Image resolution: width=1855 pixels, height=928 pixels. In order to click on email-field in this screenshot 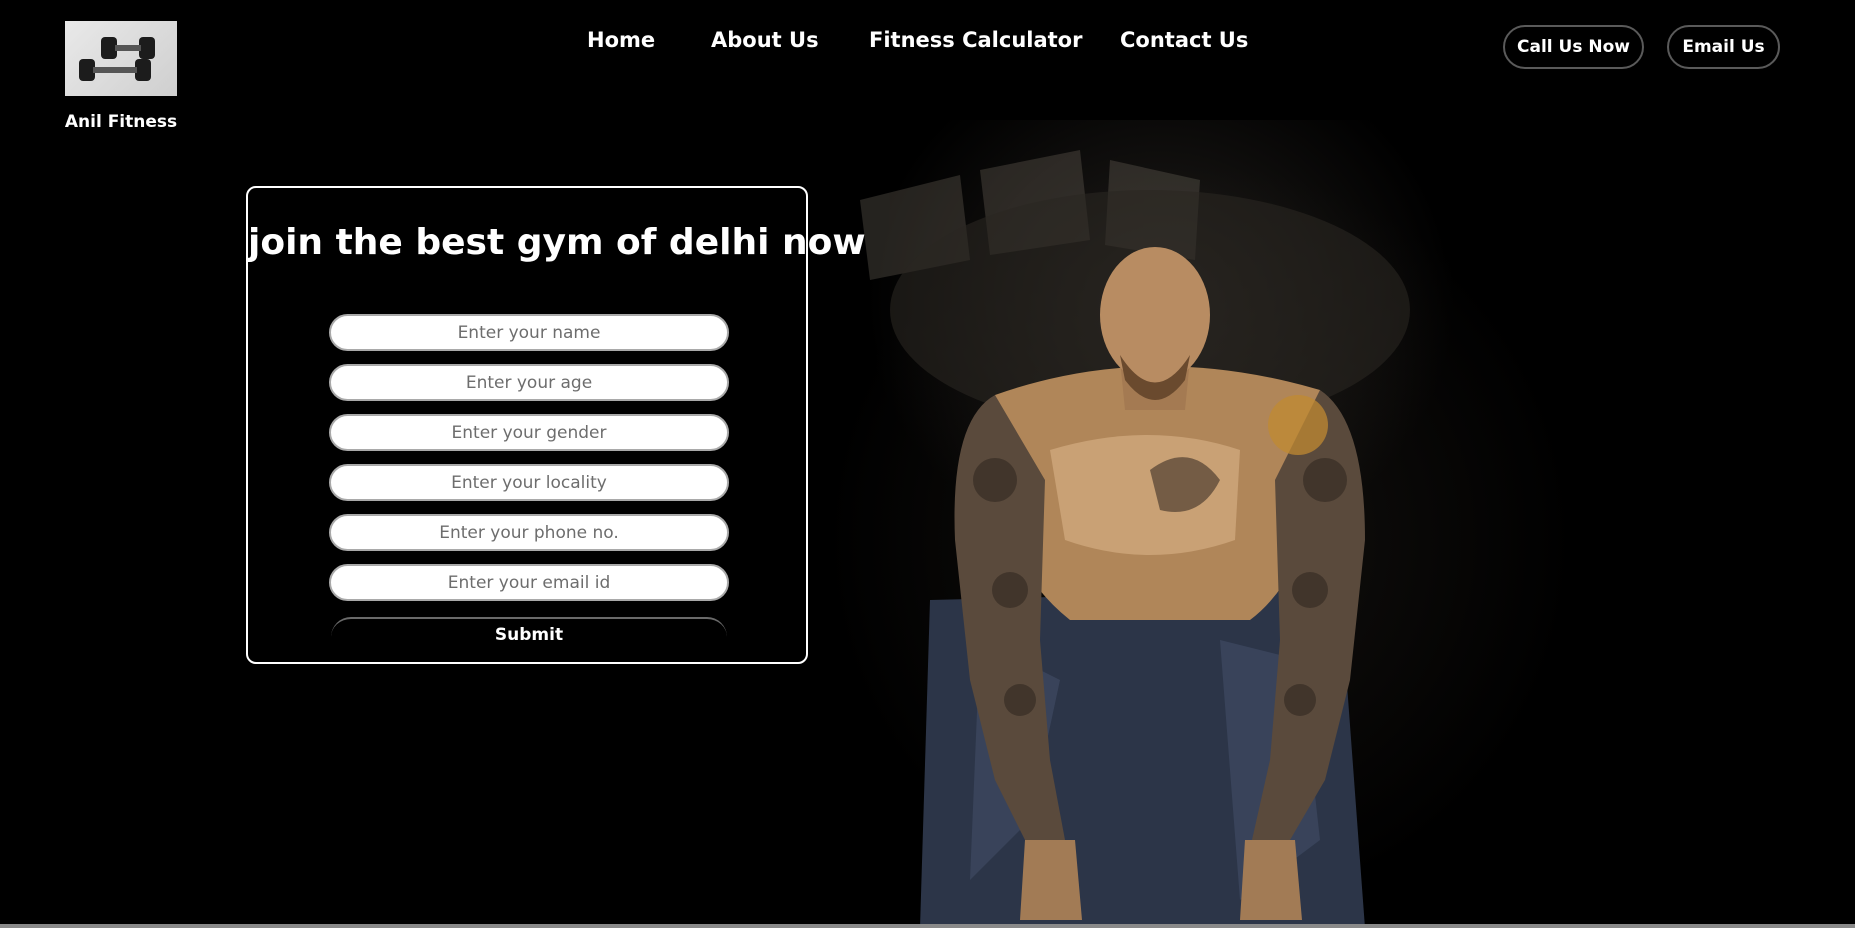, I will do `click(529, 582)`.